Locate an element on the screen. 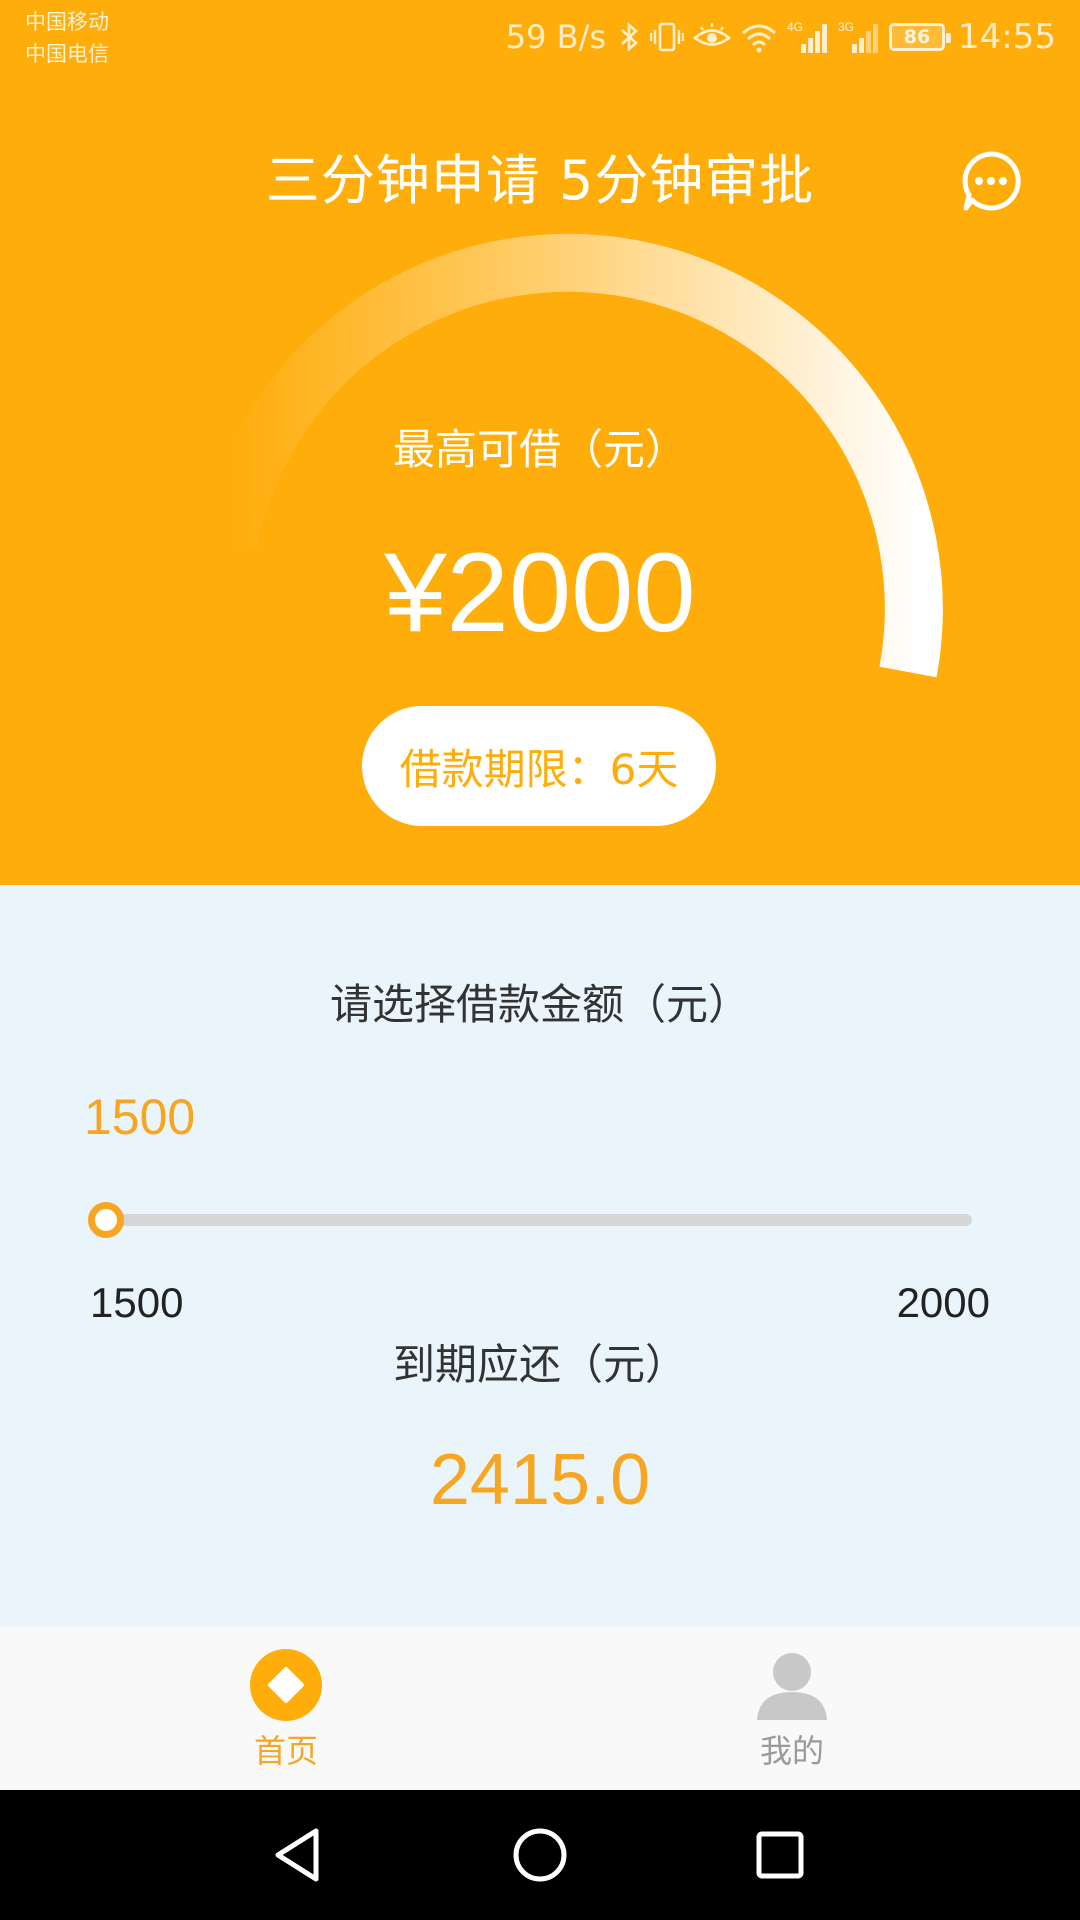  max-borrow-amount: ¥2000 is located at coordinates (540, 592).